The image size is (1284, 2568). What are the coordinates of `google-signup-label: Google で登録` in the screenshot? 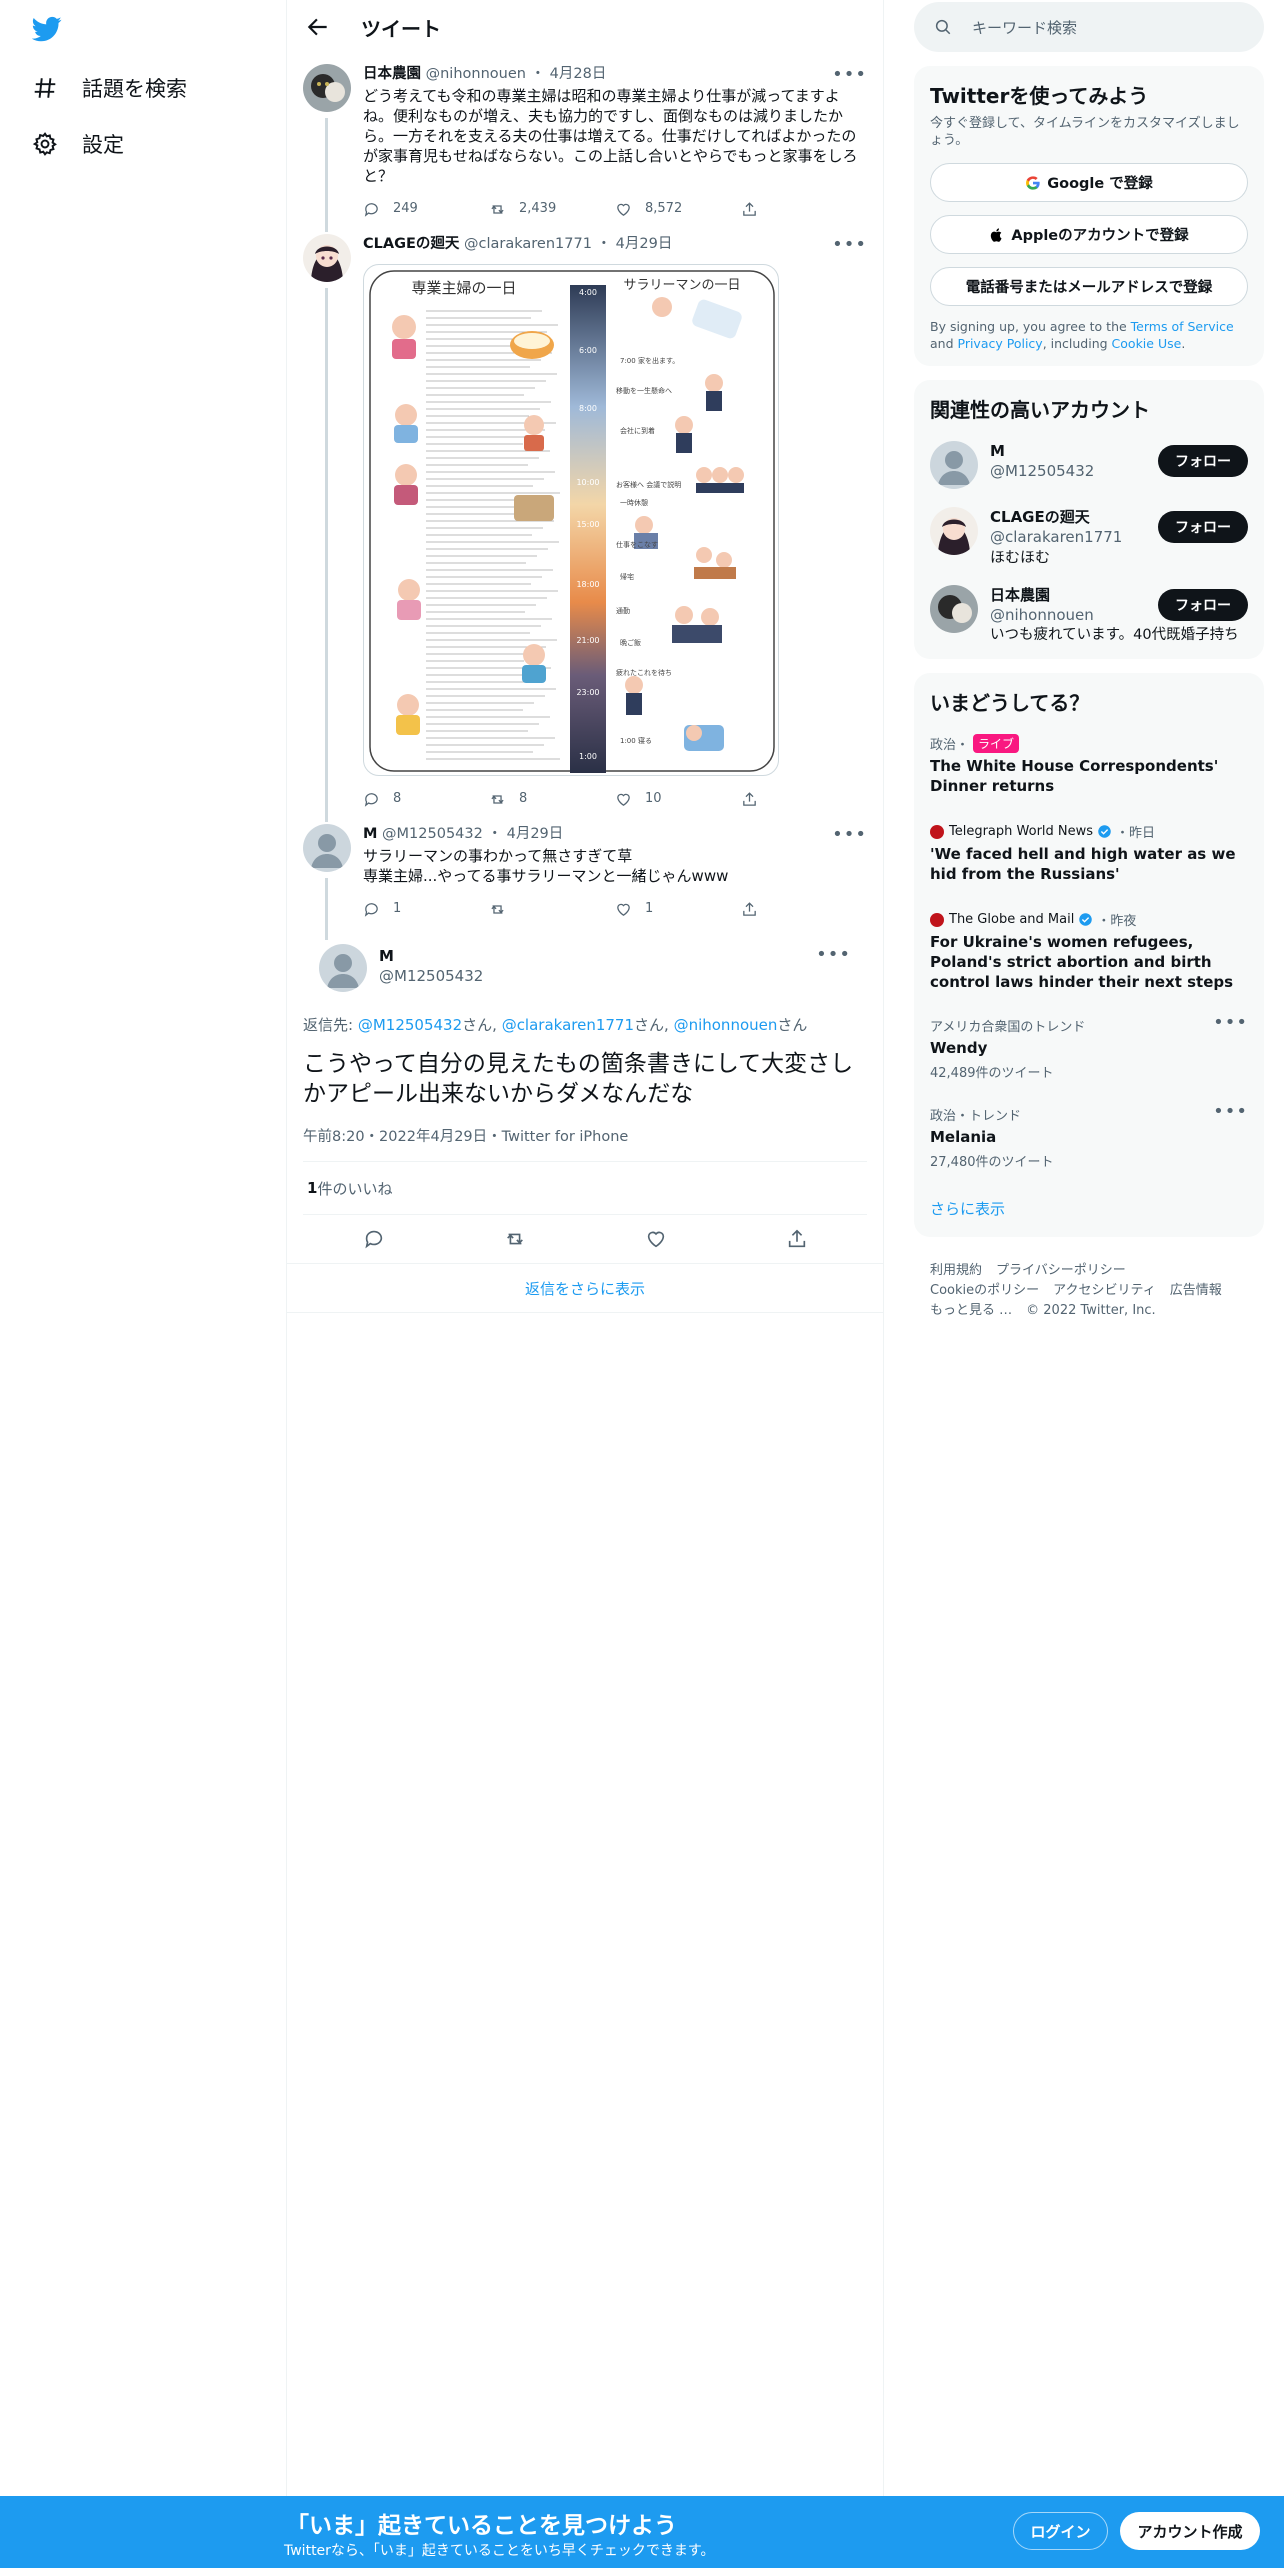 It's located at (1100, 184).